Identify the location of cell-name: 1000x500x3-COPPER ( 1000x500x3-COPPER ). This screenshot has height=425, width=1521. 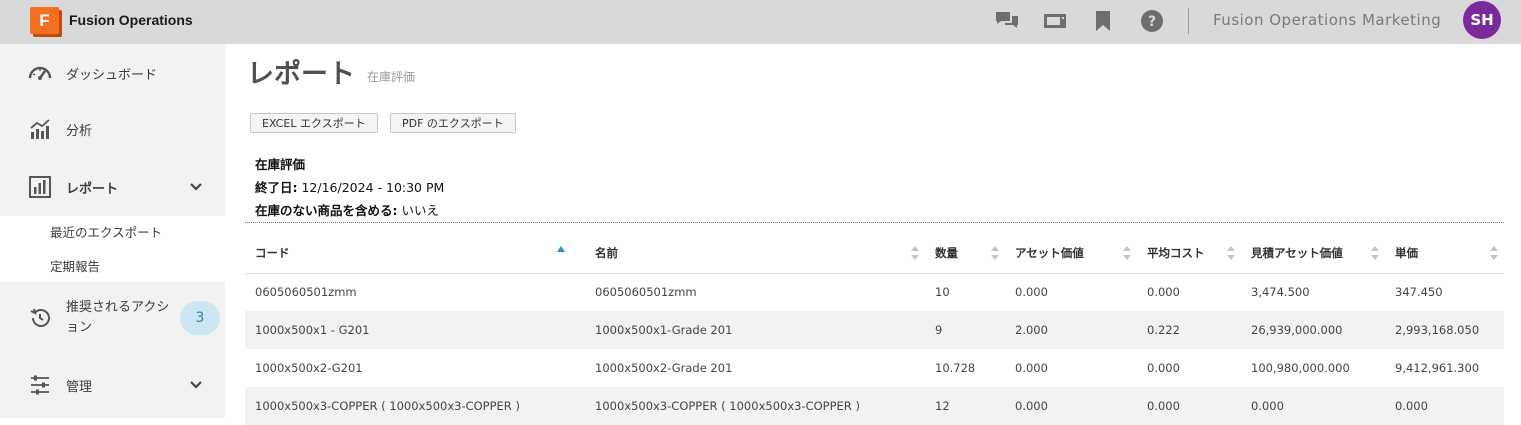
(755, 406).